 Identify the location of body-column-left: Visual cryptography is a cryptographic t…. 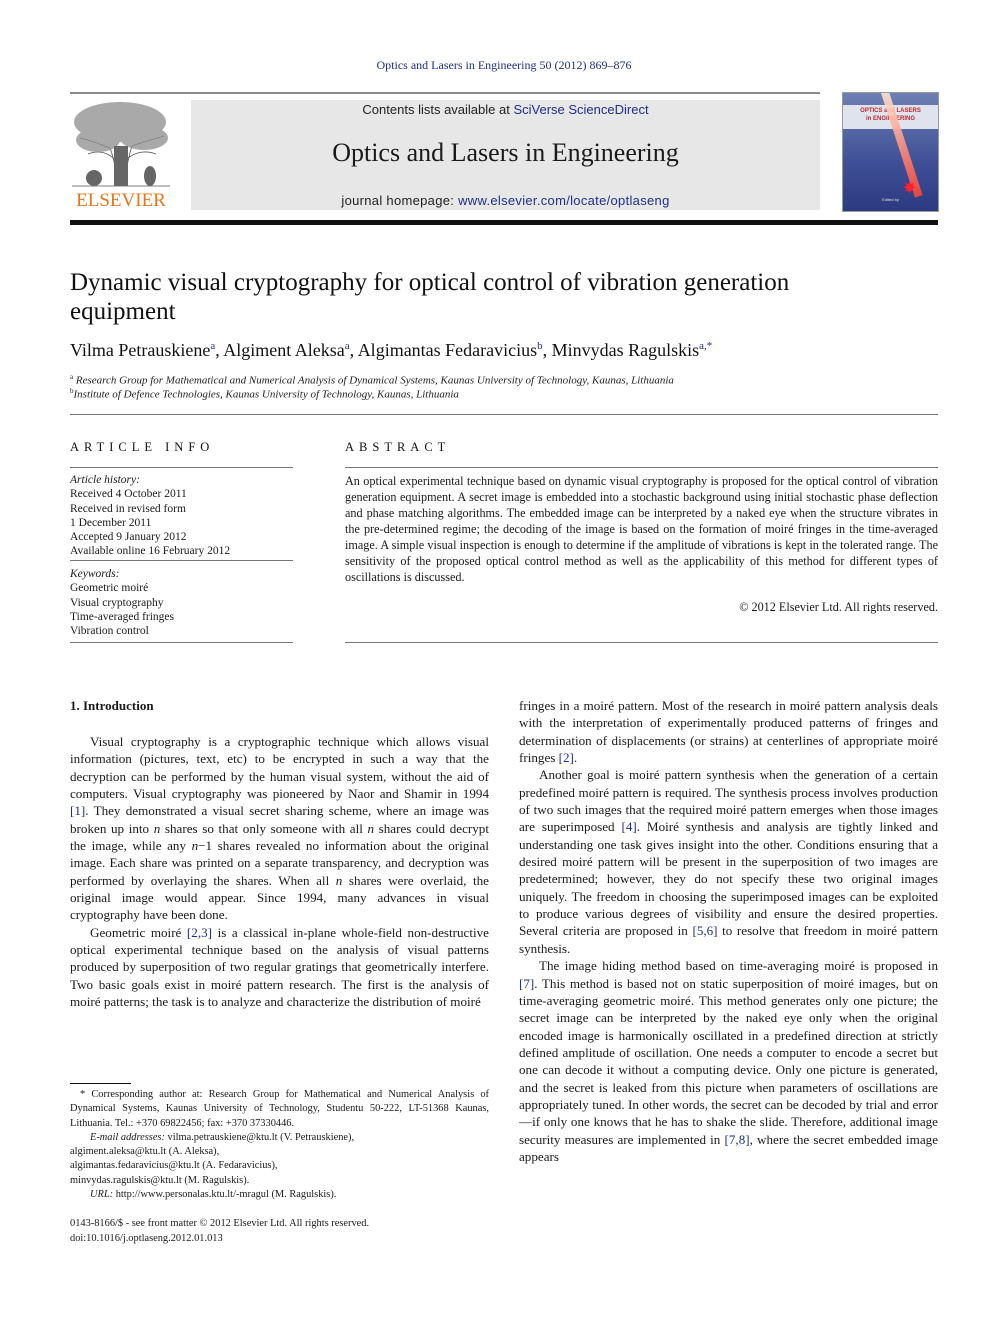
(279, 872).